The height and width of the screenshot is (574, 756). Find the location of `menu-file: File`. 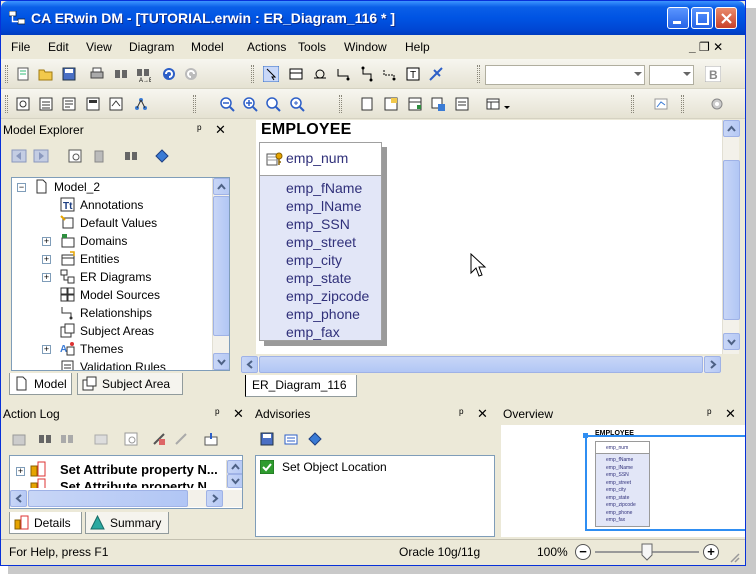

menu-file: File is located at coordinates (20, 47).